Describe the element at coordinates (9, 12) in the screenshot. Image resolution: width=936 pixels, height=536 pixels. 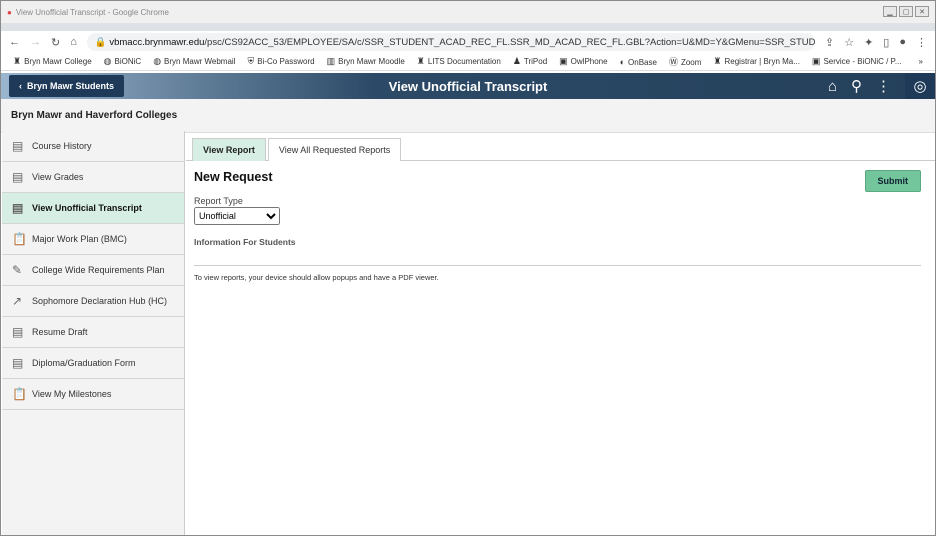
I see `chrome-icon: ●` at that location.